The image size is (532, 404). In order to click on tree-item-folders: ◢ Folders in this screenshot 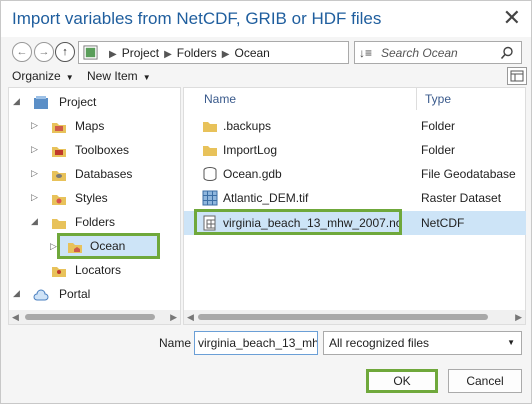, I will do `click(101, 223)`.